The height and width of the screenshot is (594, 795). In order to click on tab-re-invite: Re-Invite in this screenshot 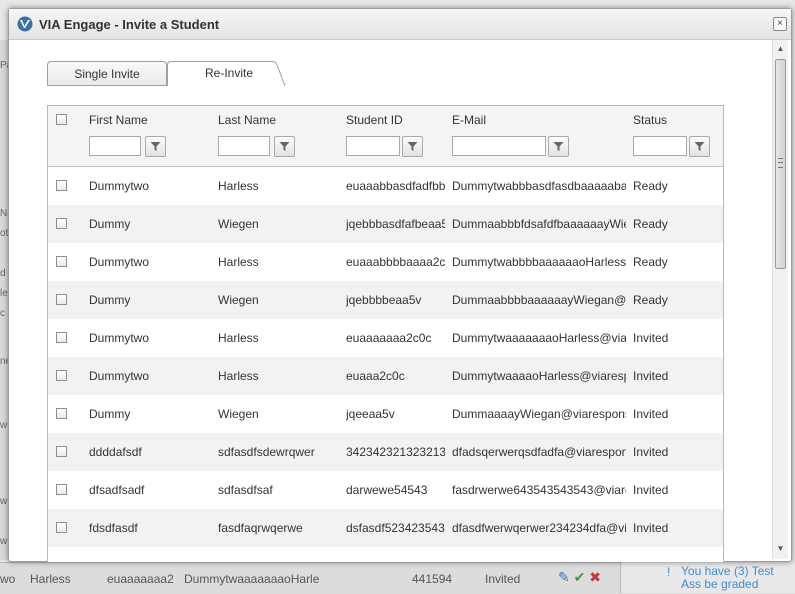, I will do `click(229, 74)`.